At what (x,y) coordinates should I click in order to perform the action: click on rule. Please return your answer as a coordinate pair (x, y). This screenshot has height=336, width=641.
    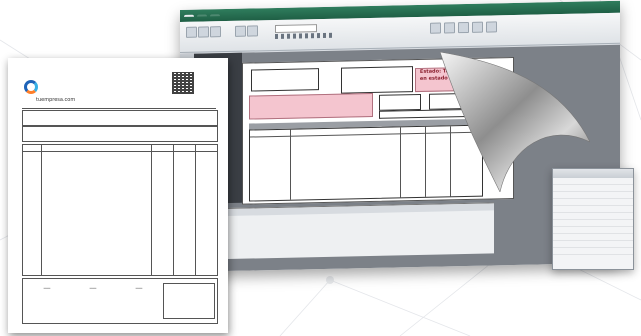
    Looking at the image, I should click on (119, 108).